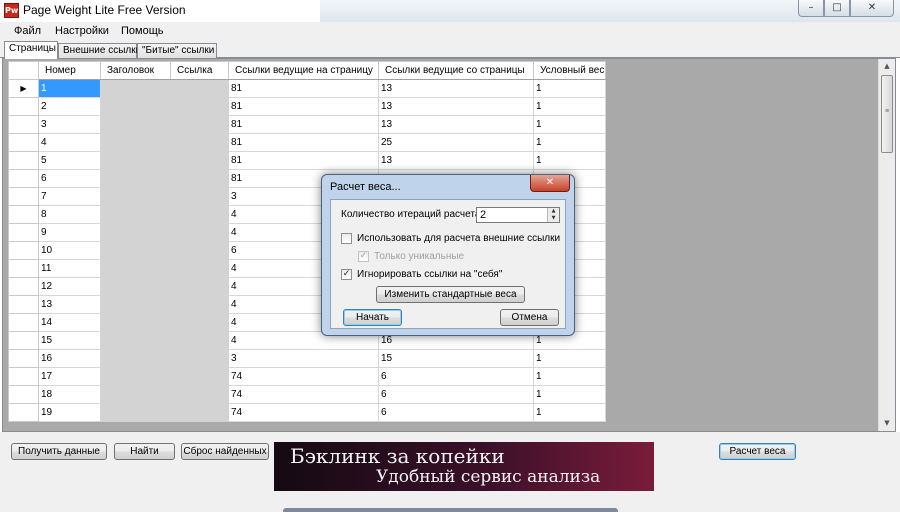 Image resolution: width=900 pixels, height=512 pixels. What do you see at coordinates (553, 218) in the screenshot?
I see `stepper-down-icon: ▼` at bounding box center [553, 218].